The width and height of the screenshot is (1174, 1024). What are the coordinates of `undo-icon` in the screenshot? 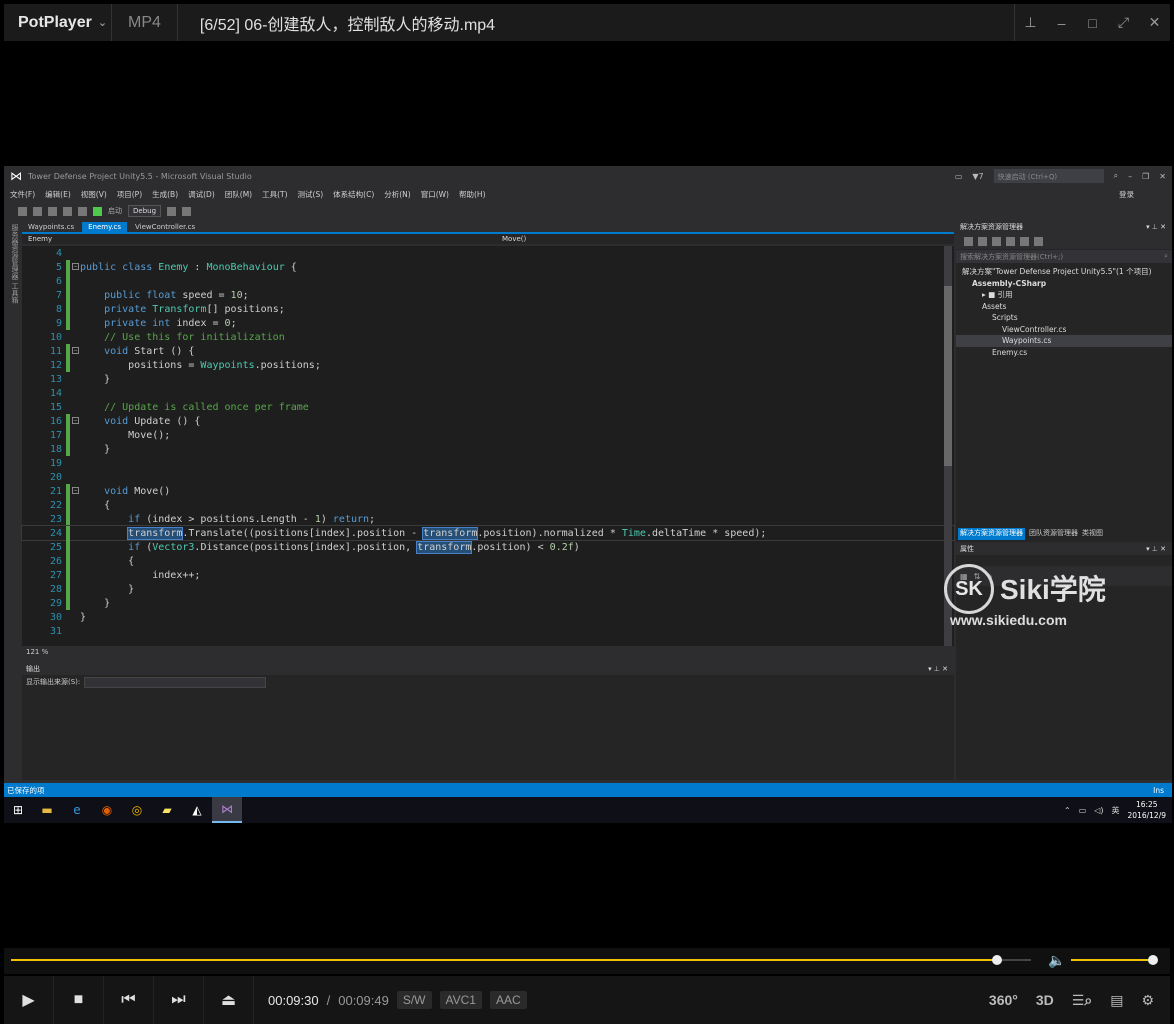 It's located at (82, 211).